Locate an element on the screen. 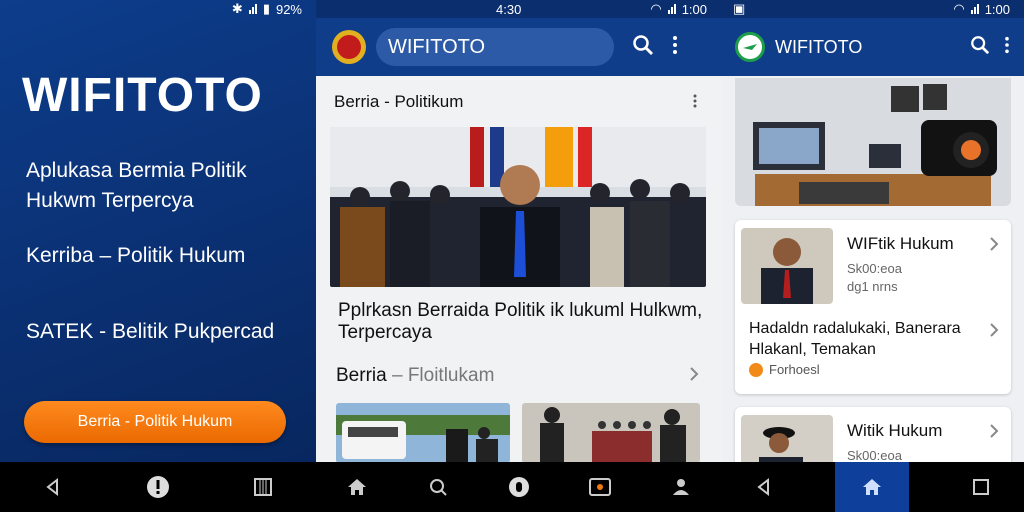 The image size is (1024, 512). section-title-2: Berria – Floitlukam is located at coordinates (415, 376).